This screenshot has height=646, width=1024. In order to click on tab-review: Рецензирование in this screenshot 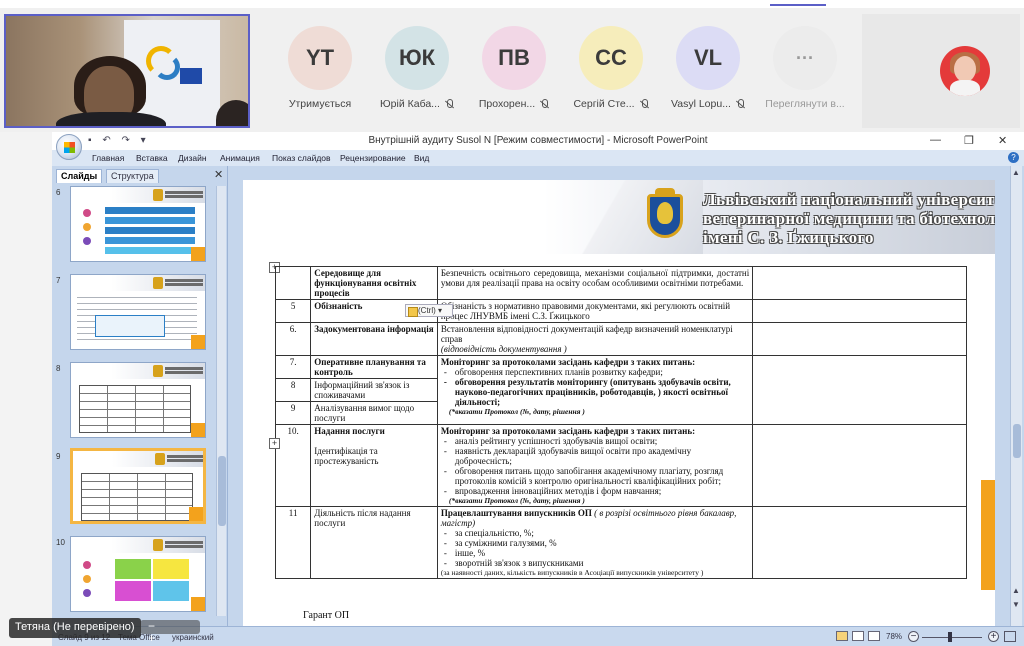, I will do `click(373, 158)`.